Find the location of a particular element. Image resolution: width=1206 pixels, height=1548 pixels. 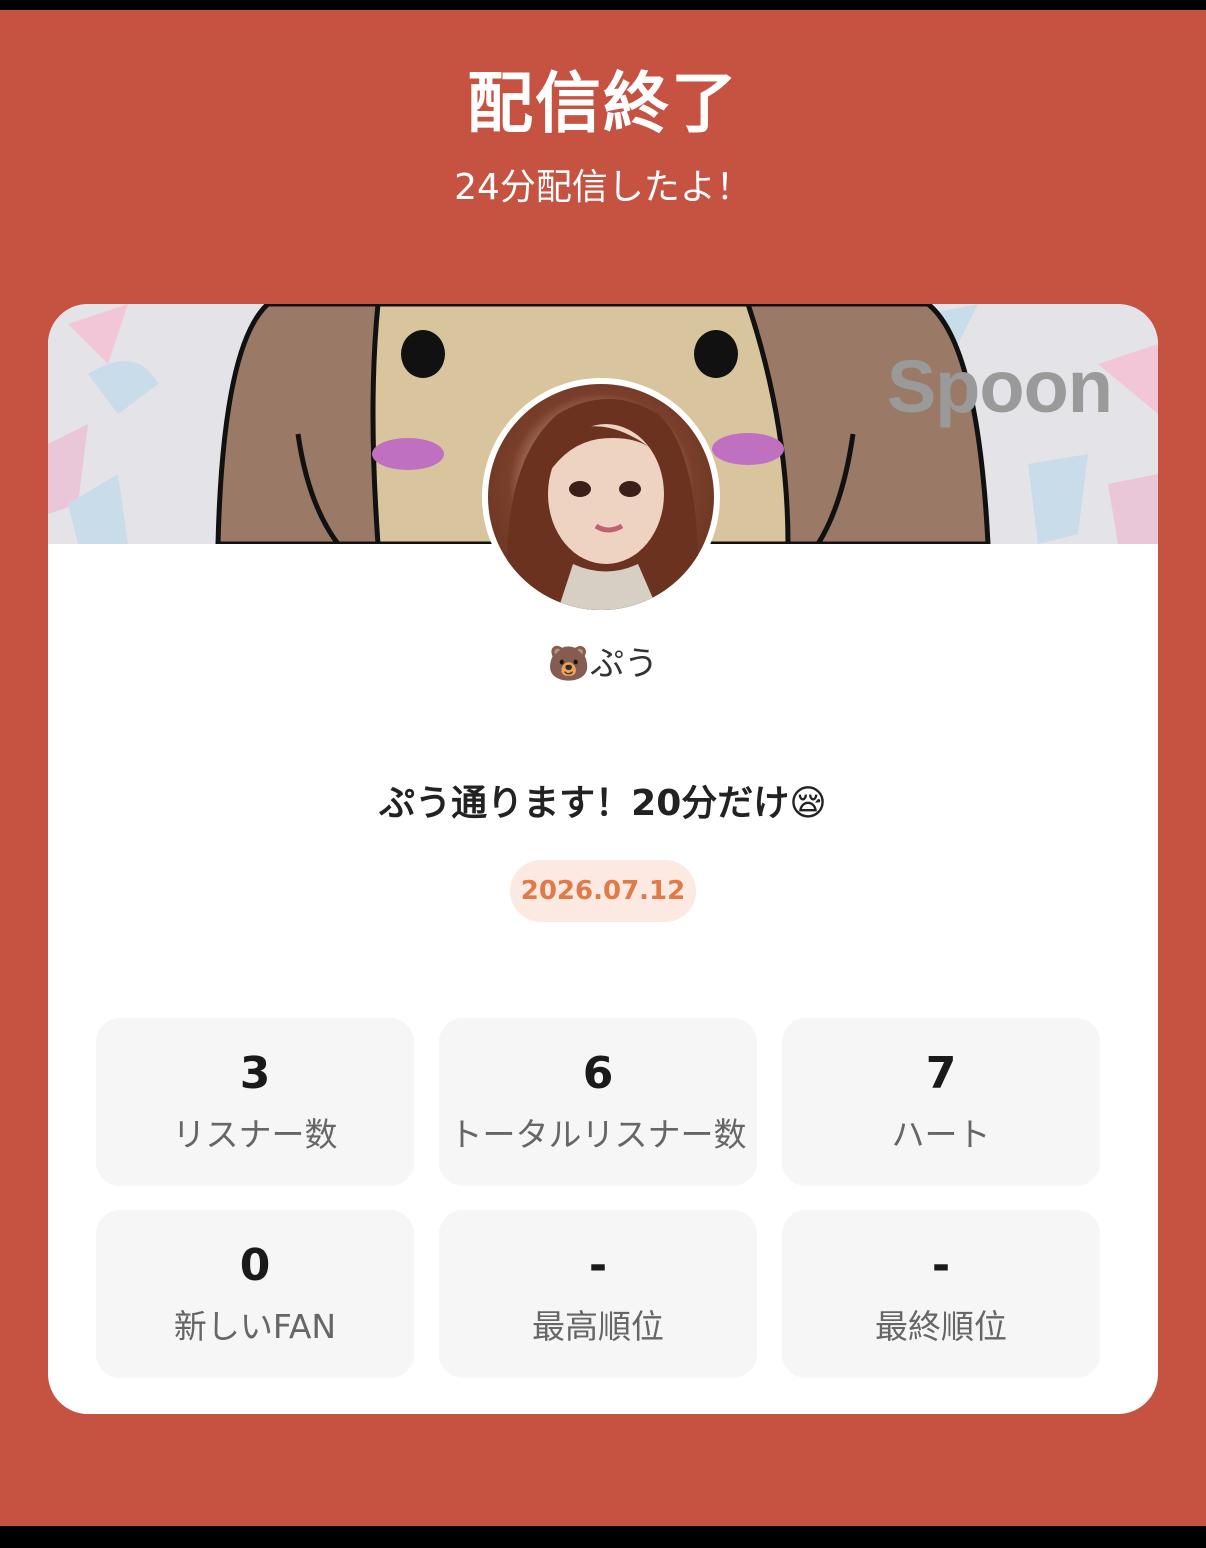

stat-value: 0 is located at coordinates (255, 1265).